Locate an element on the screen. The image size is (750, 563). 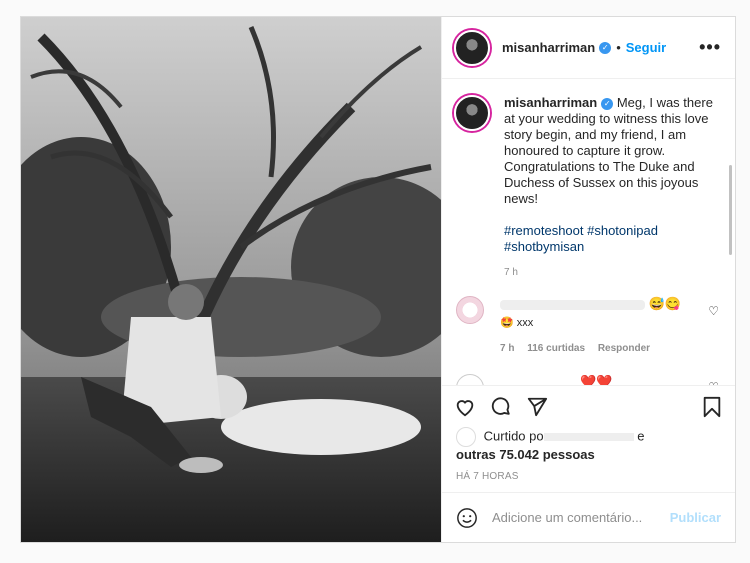
add-comment-bar: Adicione um comentário... Publicar is located at coordinates (588, 517).